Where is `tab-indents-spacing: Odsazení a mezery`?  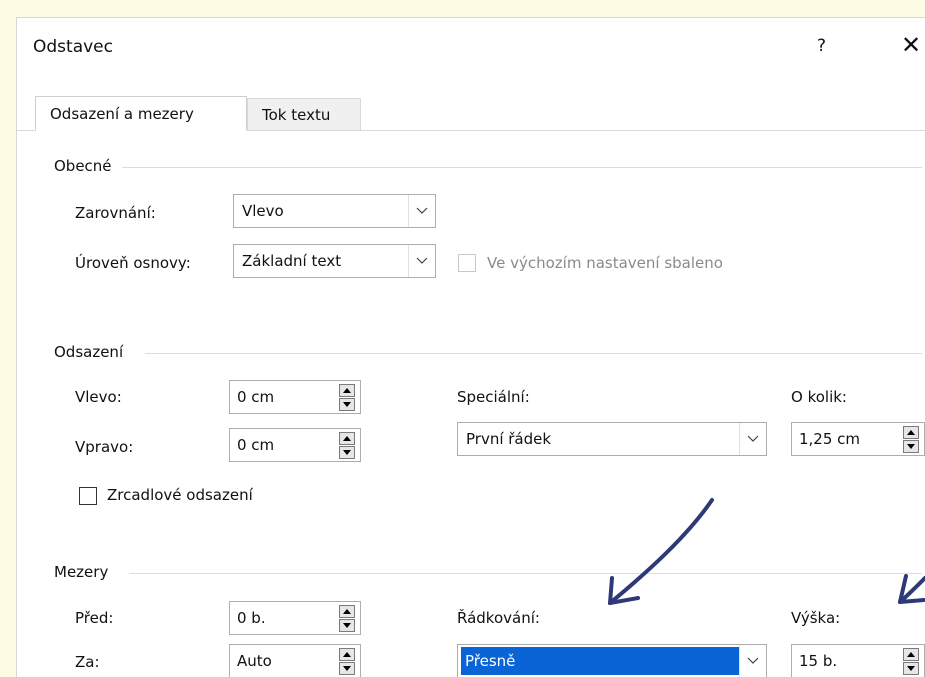 tab-indents-spacing: Odsazení a mezery is located at coordinates (141, 113).